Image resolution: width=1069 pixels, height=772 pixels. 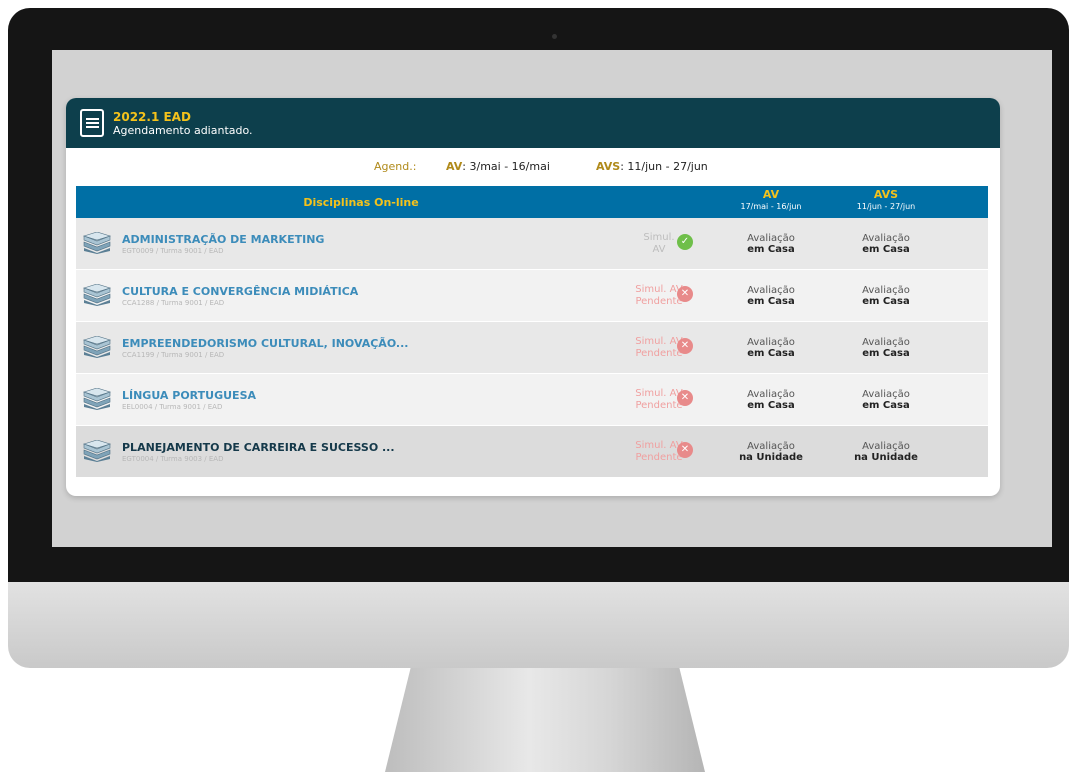 I want to click on av-evaluation: Avaliação na Unidade, so click(x=771, y=452).